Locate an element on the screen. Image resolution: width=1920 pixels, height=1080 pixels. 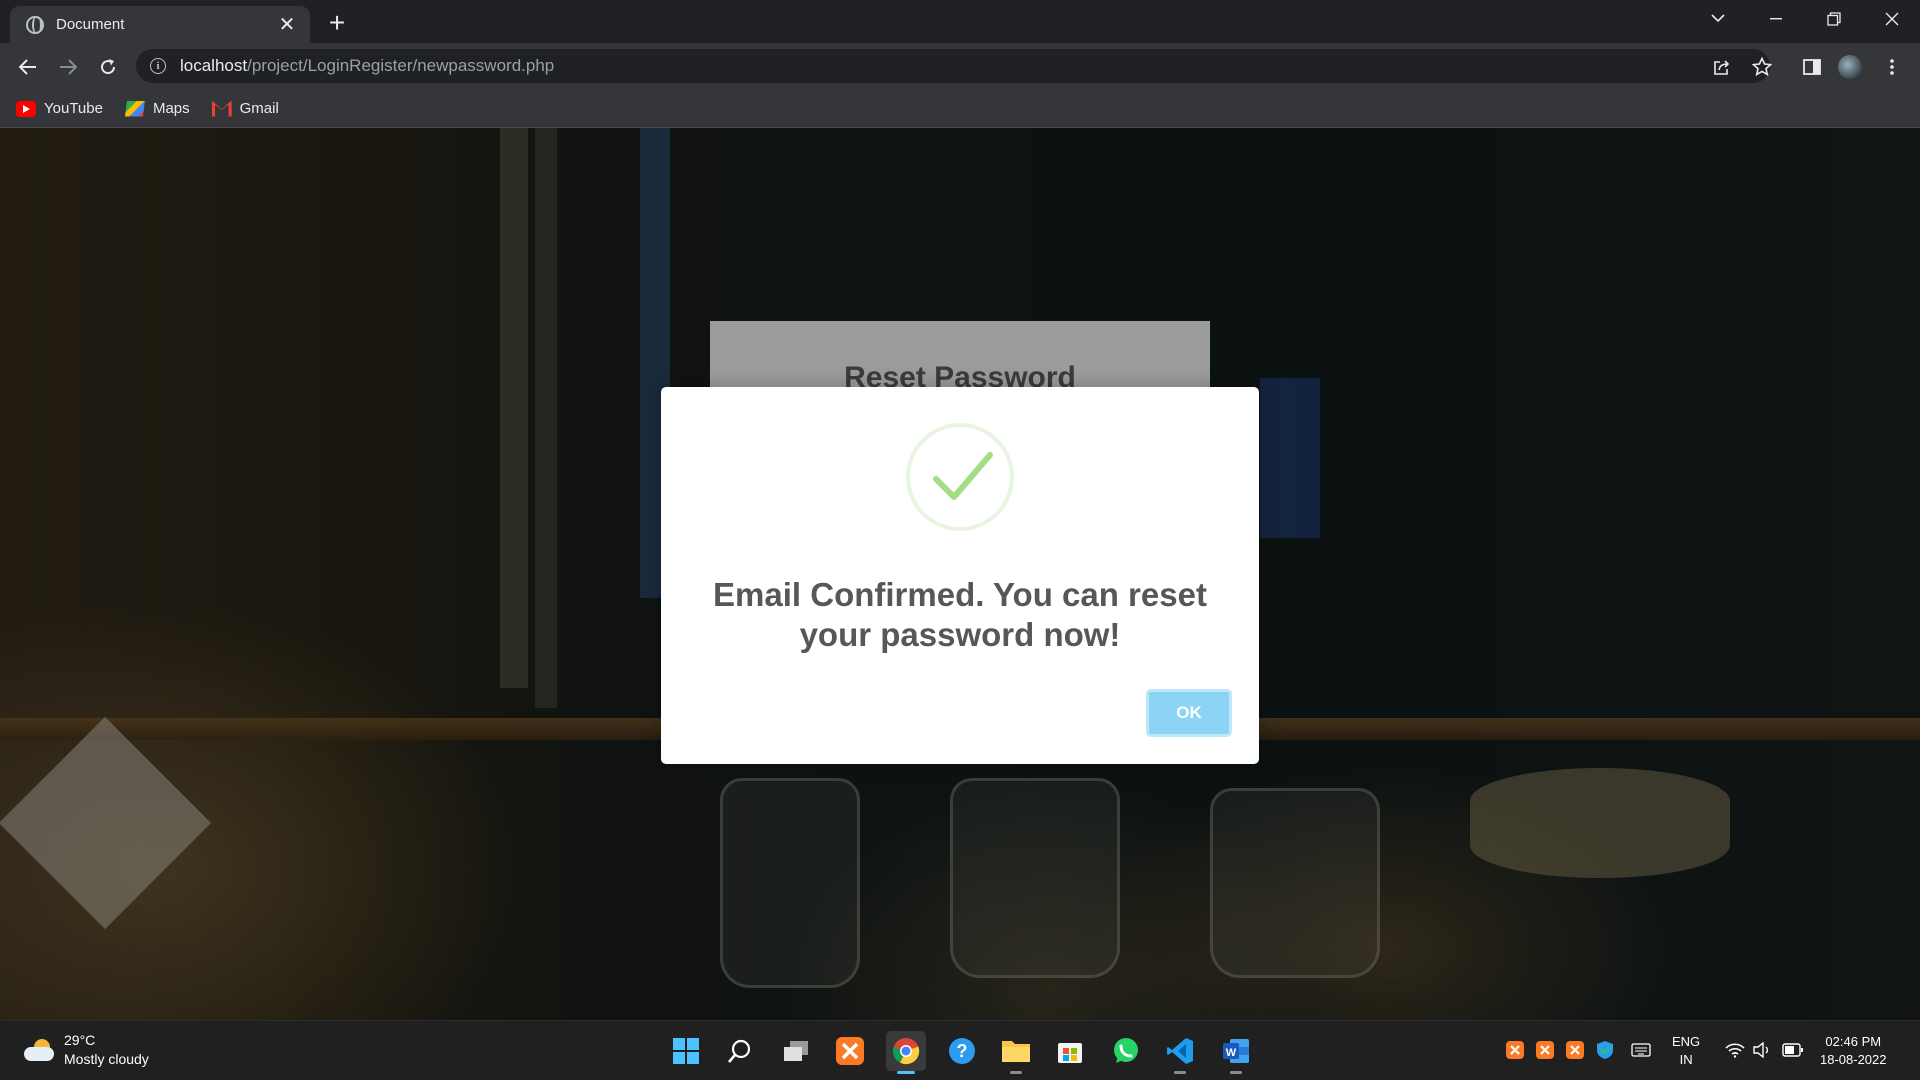
security-shield-icon is located at coordinates (1605, 1050).